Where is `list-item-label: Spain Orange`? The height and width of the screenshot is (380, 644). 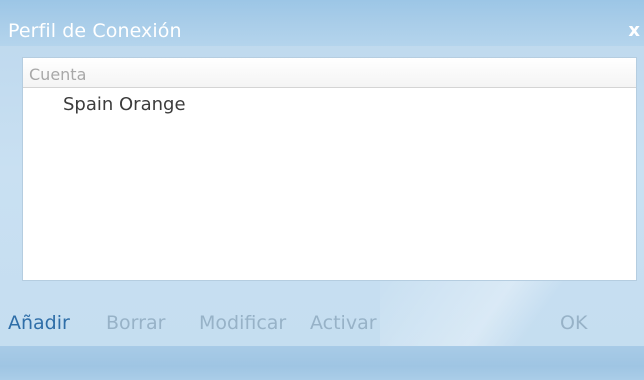 list-item-label: Spain Orange is located at coordinates (124, 104).